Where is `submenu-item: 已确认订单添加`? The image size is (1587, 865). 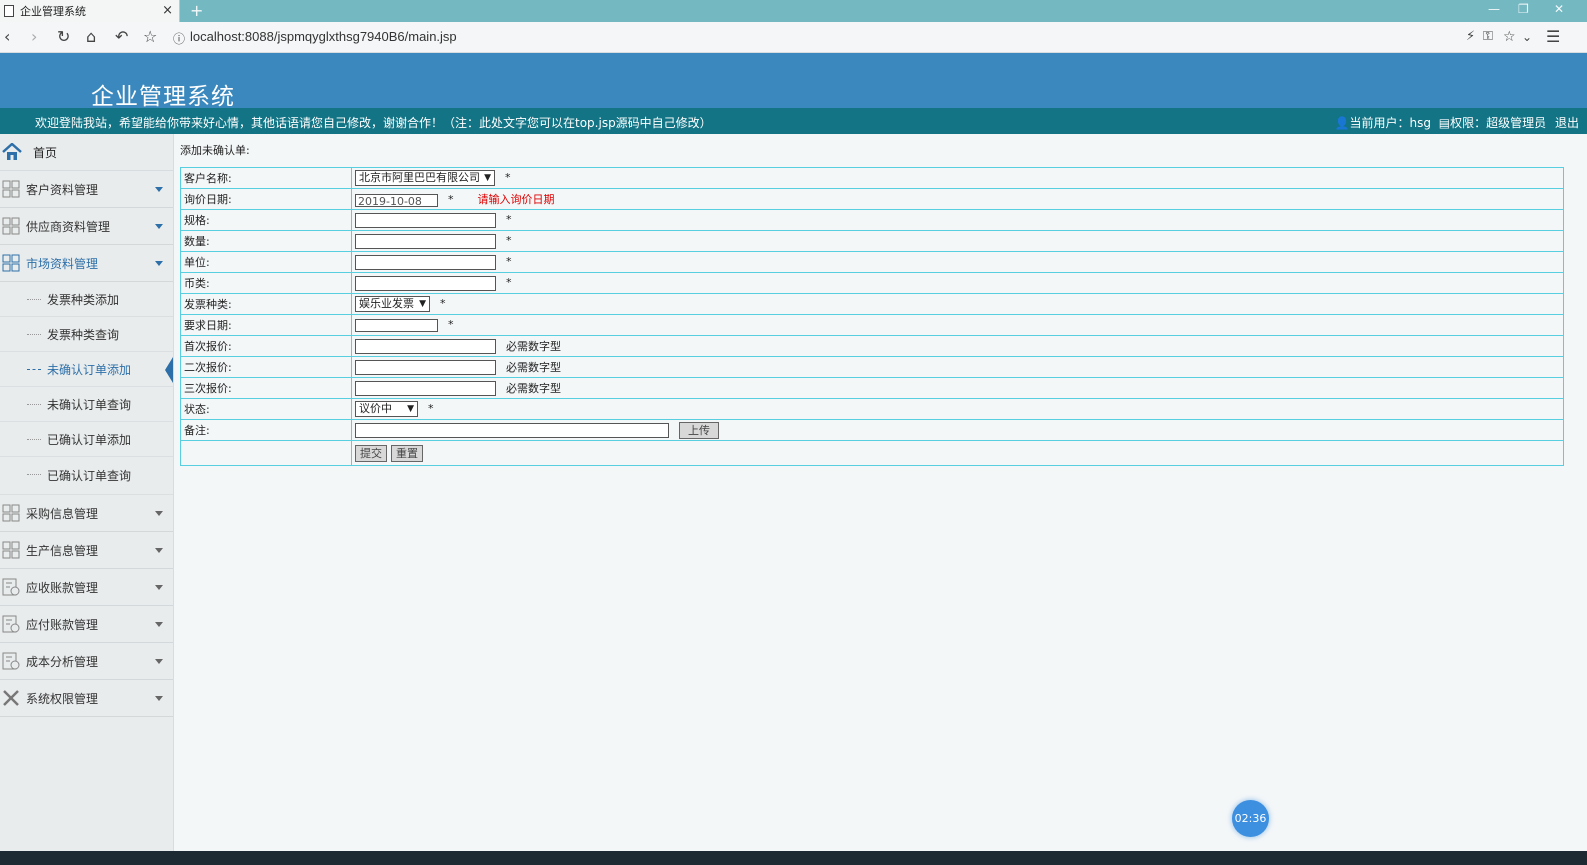 submenu-item: 已确认订单添加 is located at coordinates (86, 439).